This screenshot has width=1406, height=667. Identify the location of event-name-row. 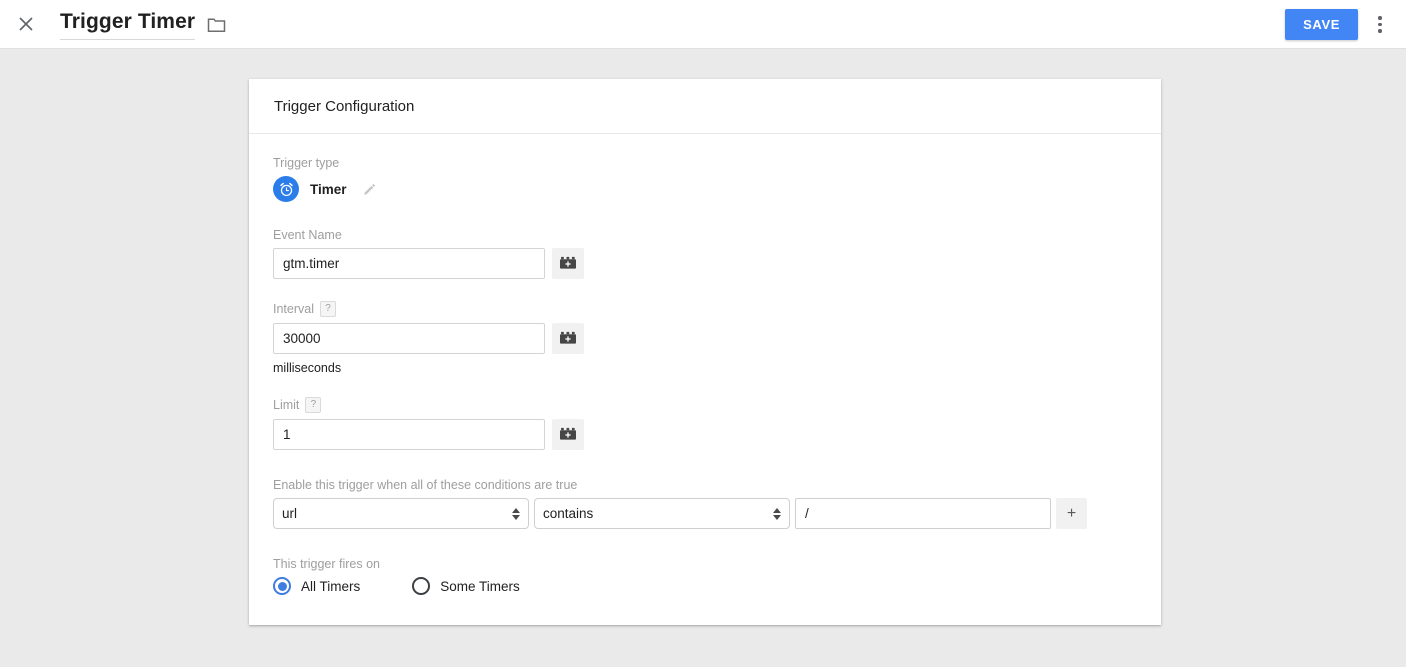
(704, 263).